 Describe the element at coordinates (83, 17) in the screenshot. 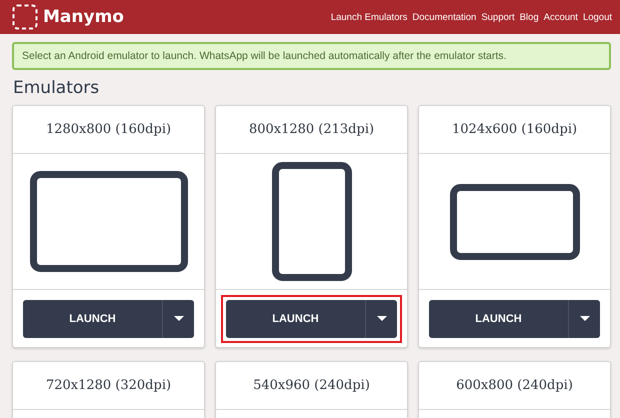

I see `logo-text: Manymo` at that location.